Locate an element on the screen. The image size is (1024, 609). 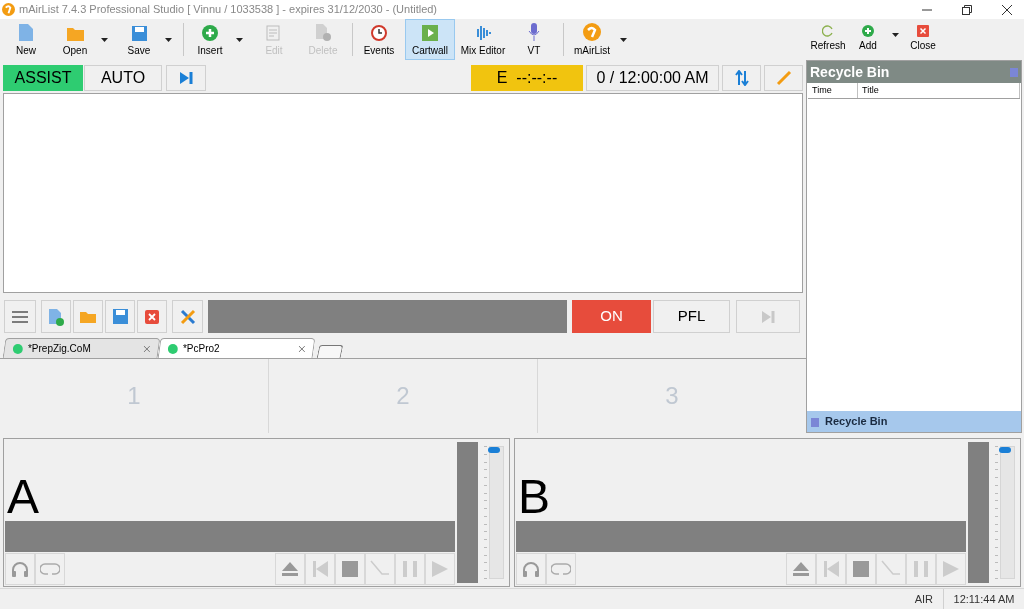
sort-button is located at coordinates (741, 78).